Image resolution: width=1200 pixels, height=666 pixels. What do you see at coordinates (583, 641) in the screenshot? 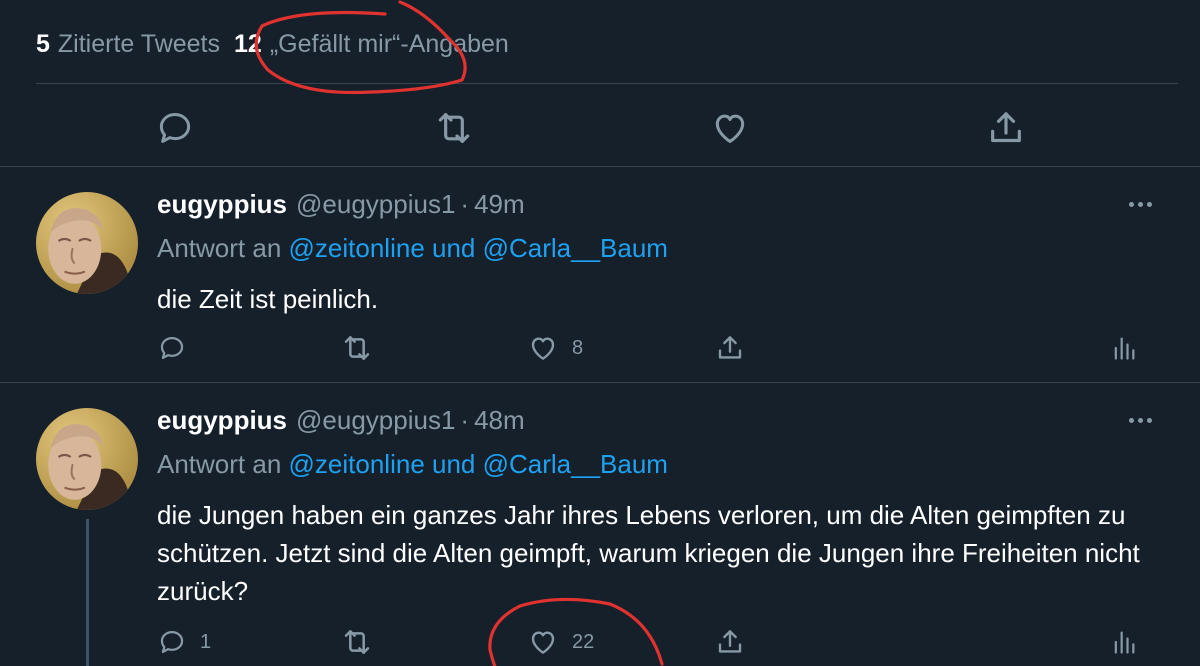
I see `like-count: 22` at bounding box center [583, 641].